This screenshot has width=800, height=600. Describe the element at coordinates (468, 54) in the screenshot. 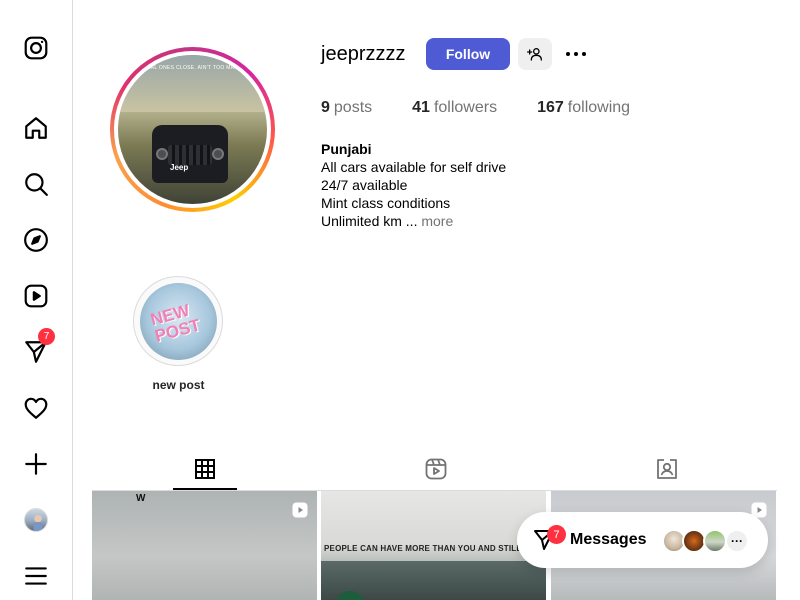

I see `follow-button: Follow` at that location.